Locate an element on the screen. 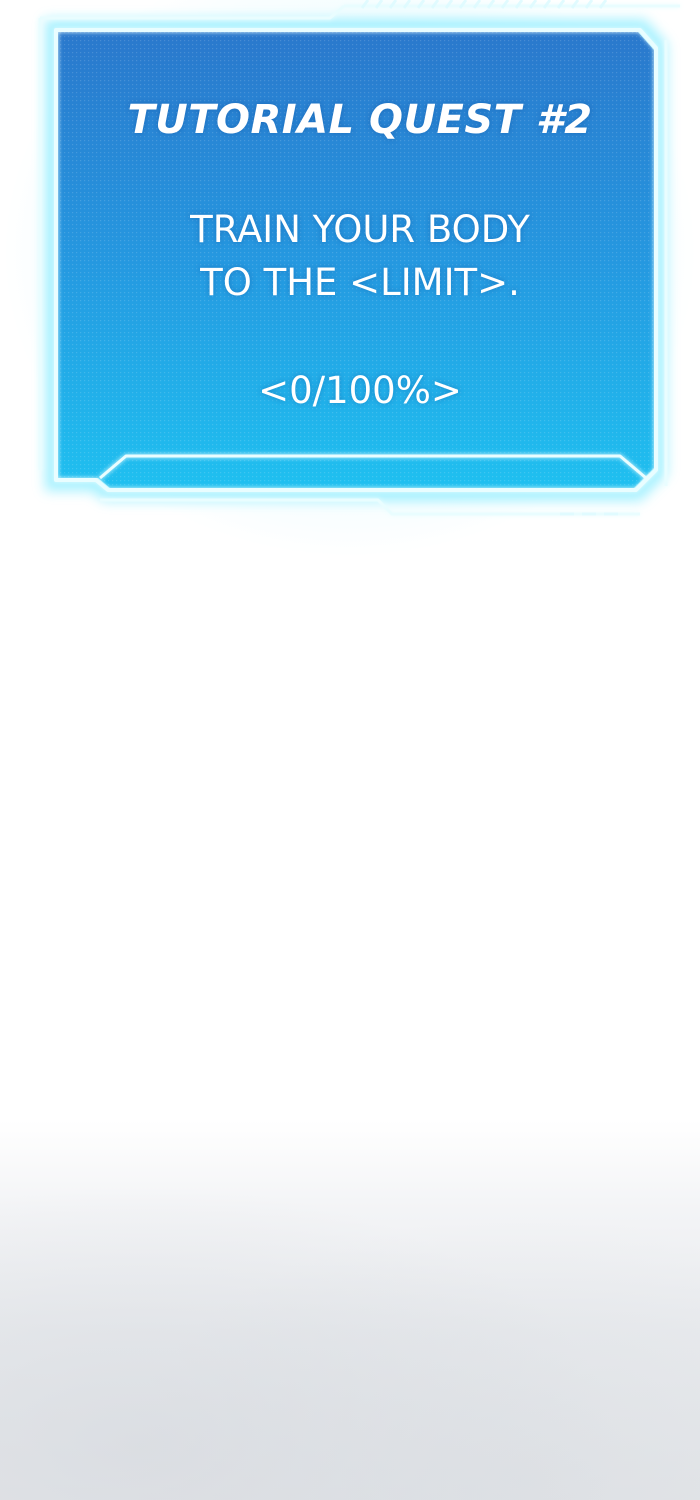 The height and width of the screenshot is (1500, 700). quest-description-line-1: TRAIN YOUR BODY is located at coordinates (360, 229).